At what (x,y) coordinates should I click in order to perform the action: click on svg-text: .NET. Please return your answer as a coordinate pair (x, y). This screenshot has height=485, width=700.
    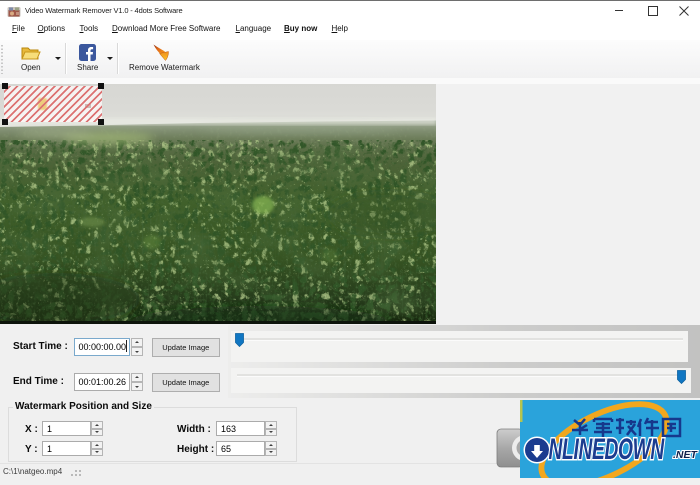
    Looking at the image, I should click on (686, 455).